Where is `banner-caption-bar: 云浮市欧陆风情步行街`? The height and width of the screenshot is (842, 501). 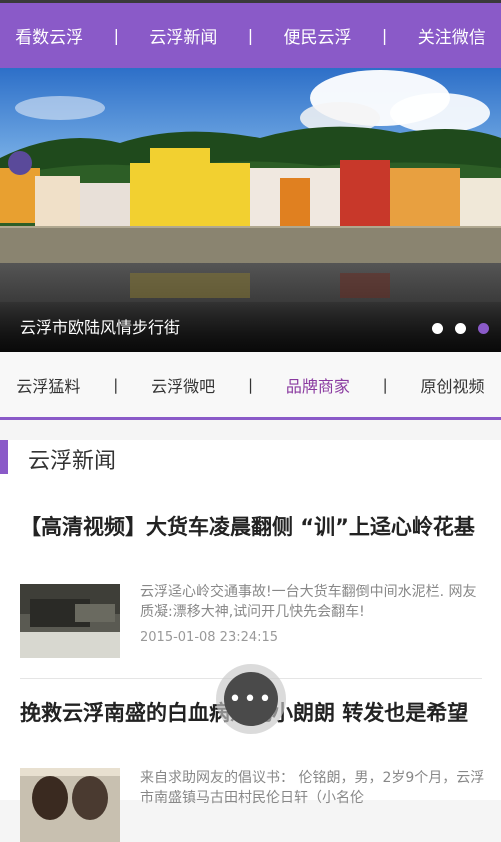
banner-caption-bar: 云浮市欧陆风情步行街 is located at coordinates (250, 327).